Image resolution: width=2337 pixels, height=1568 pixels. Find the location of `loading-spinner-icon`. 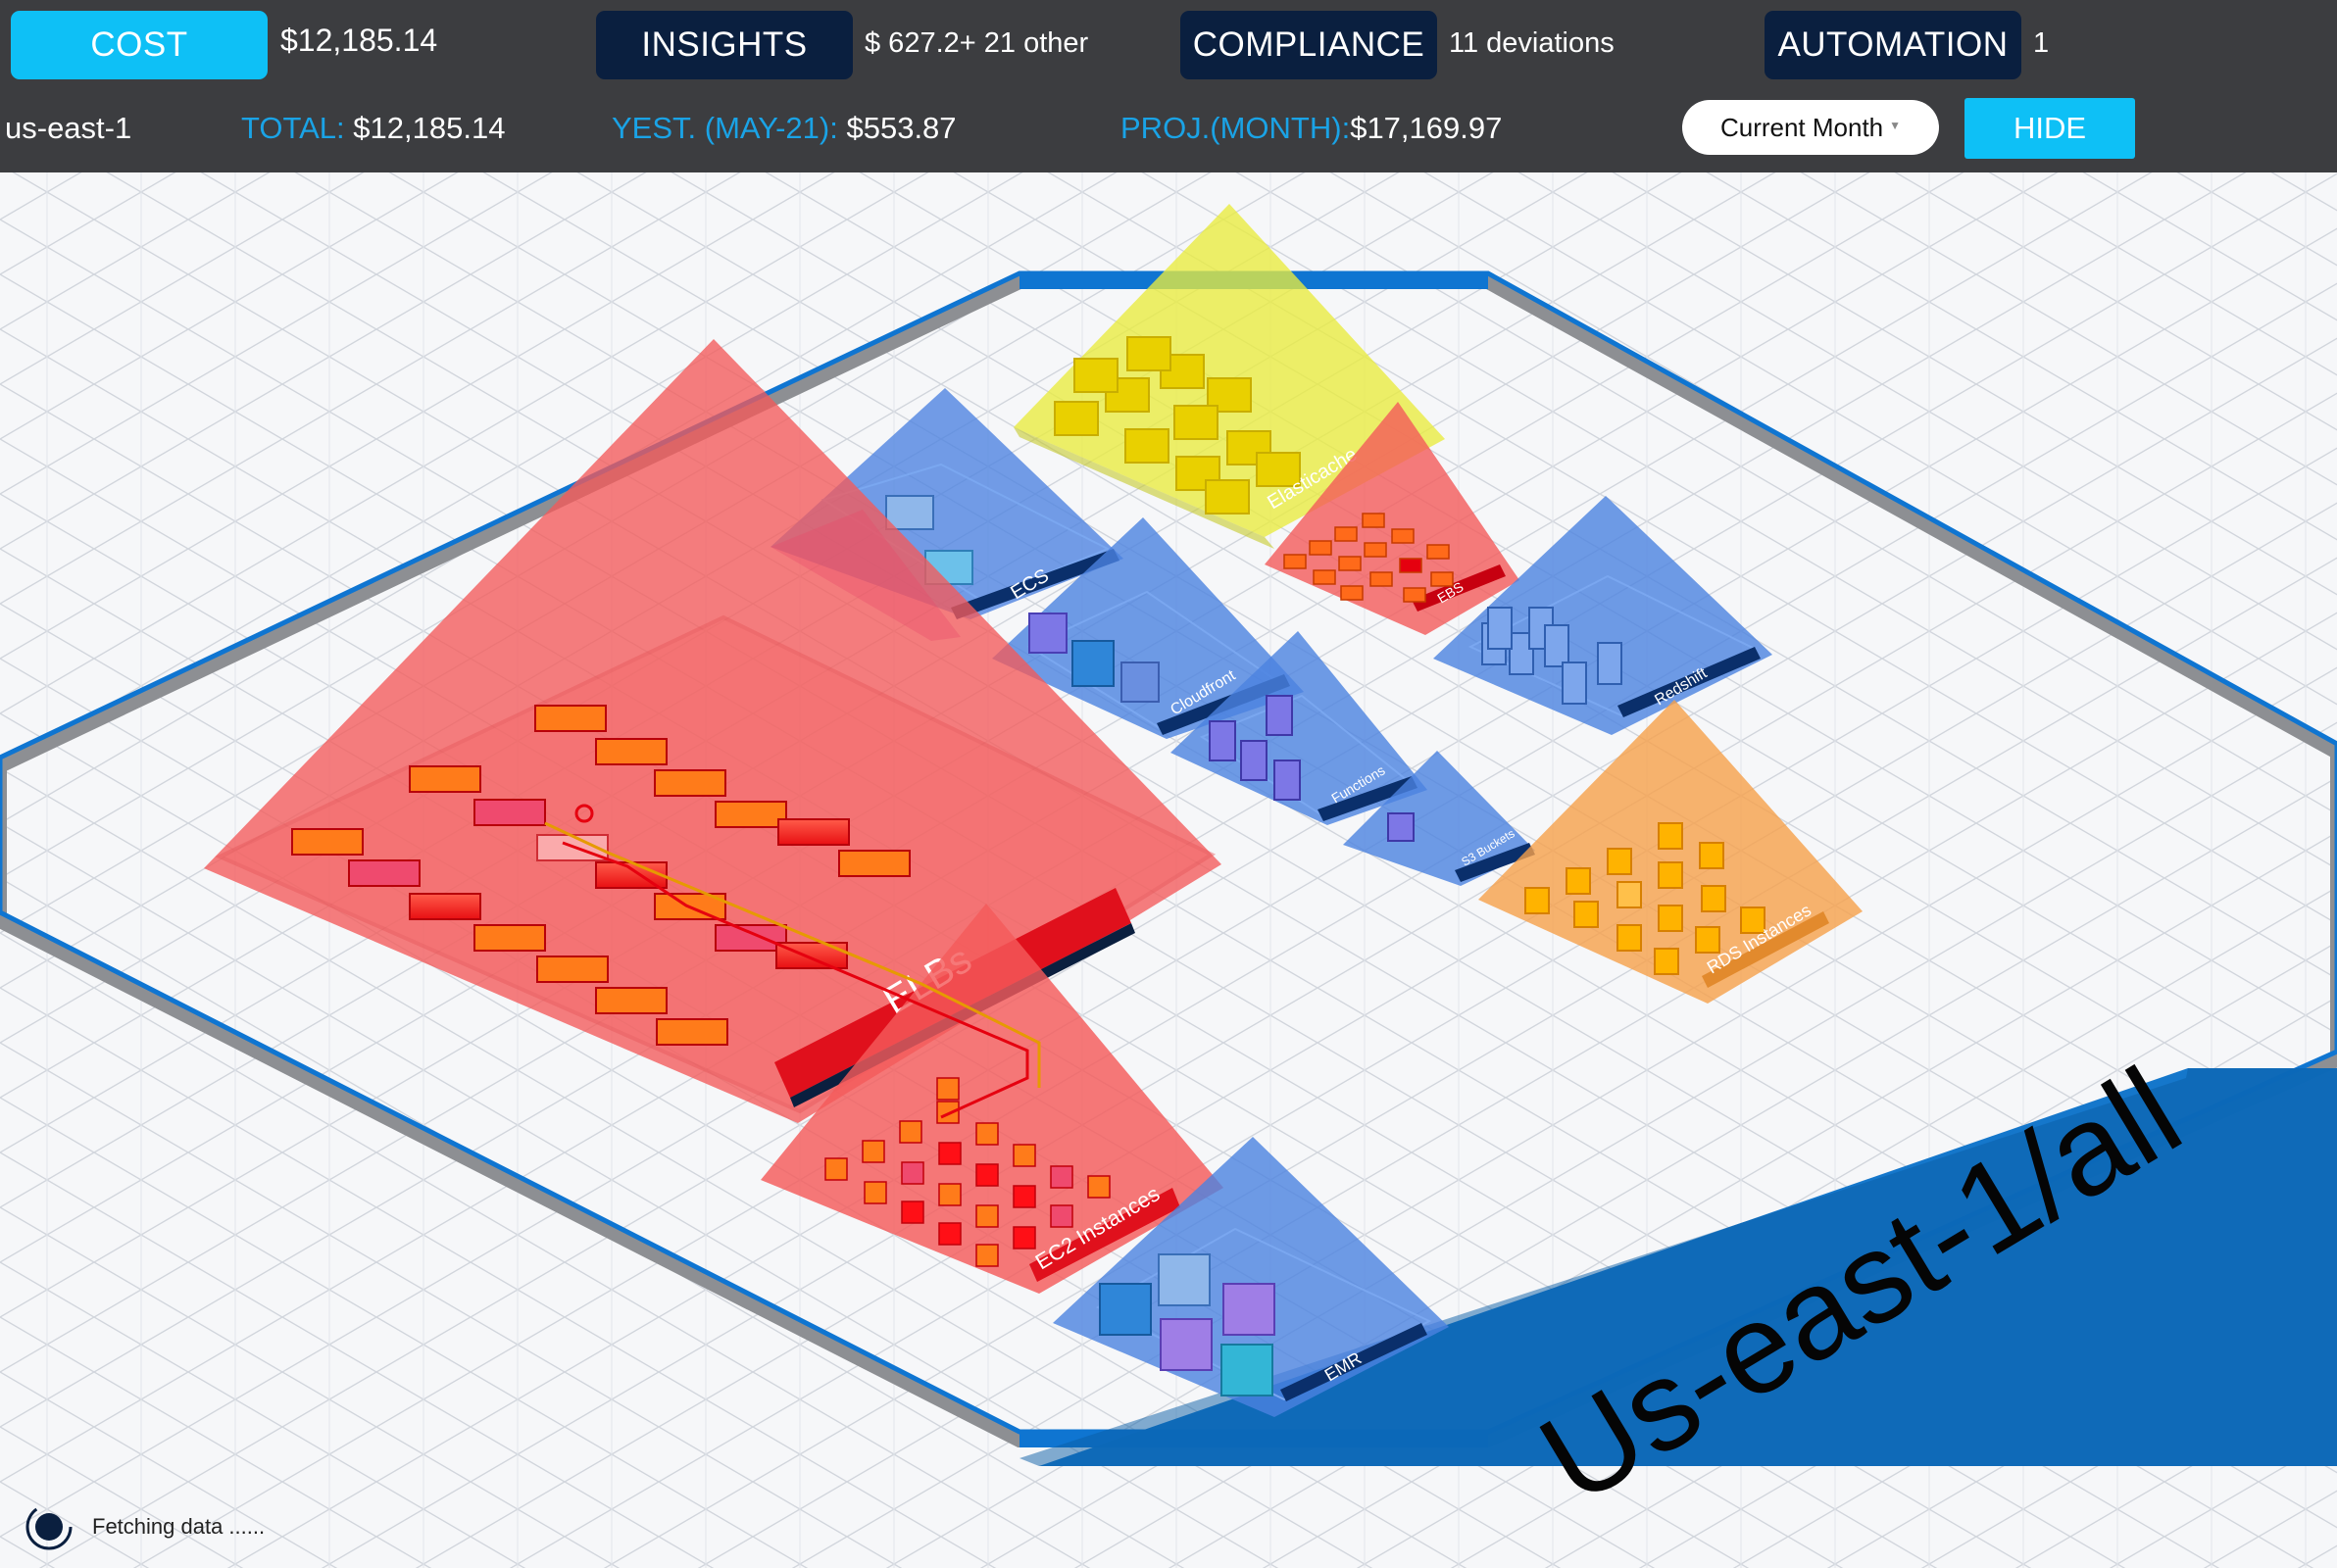

loading-spinner-icon is located at coordinates (49, 1526).